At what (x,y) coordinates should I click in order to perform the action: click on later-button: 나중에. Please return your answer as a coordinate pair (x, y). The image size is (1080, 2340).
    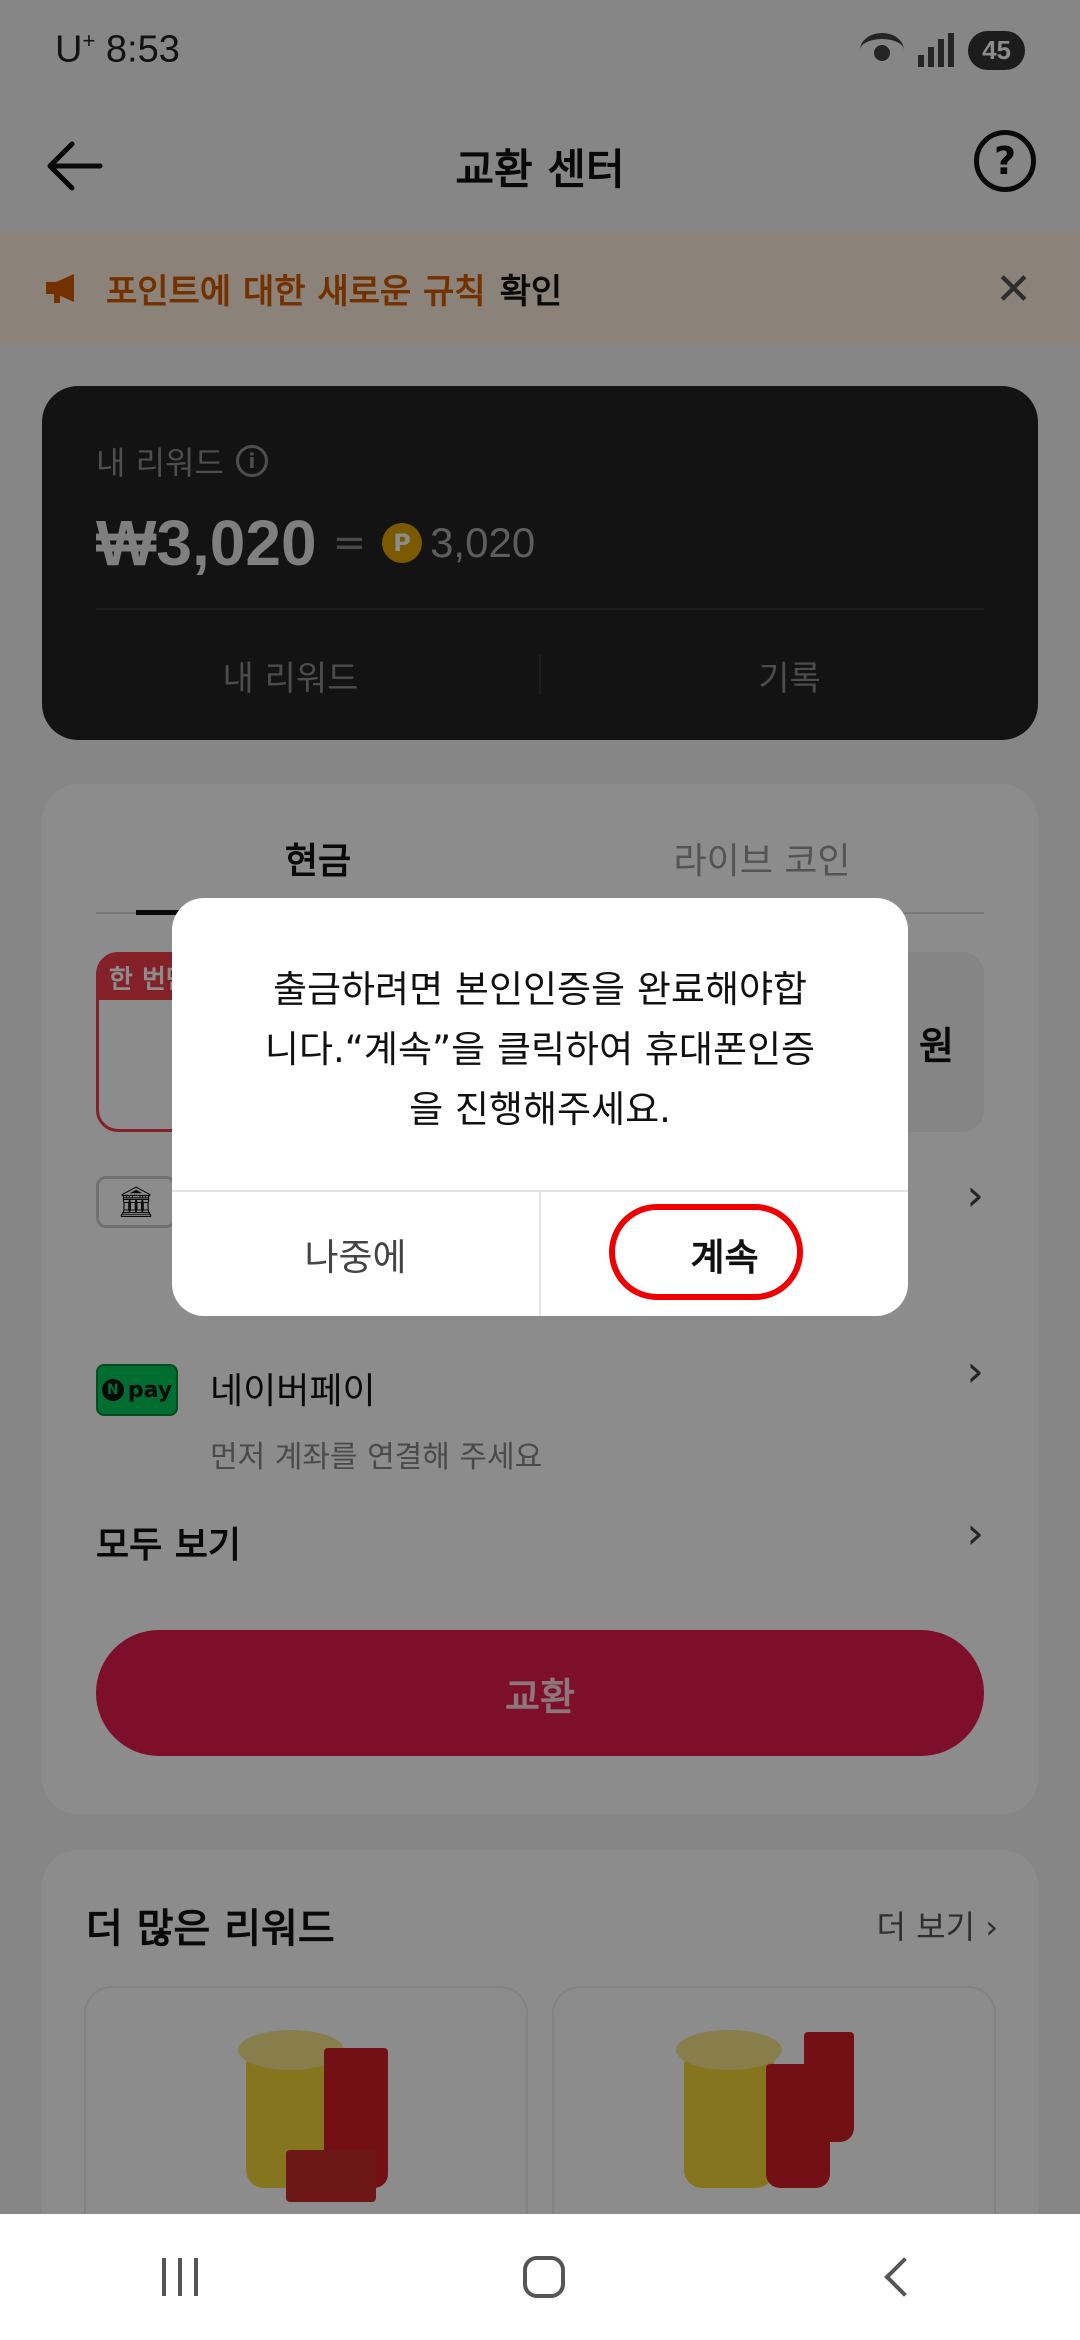
    Looking at the image, I should click on (355, 1254).